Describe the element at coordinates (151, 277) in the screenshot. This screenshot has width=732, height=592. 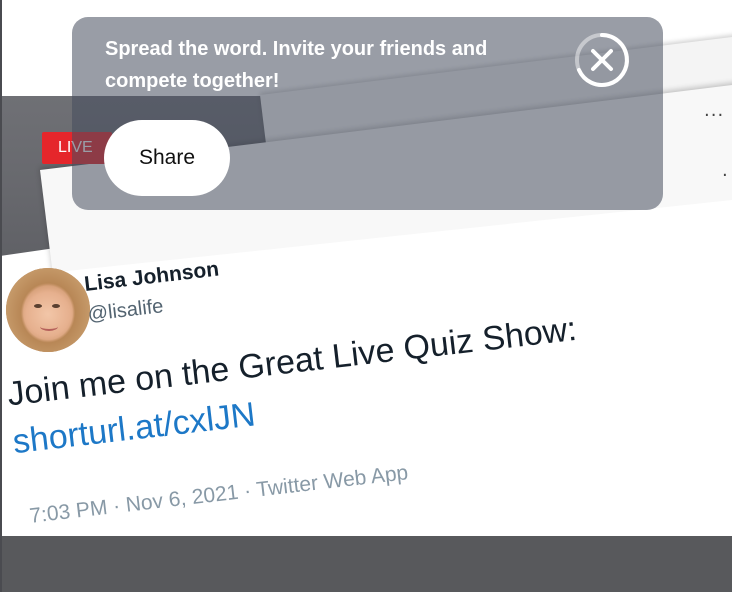
I see `author-name: Lisa Johnson` at that location.